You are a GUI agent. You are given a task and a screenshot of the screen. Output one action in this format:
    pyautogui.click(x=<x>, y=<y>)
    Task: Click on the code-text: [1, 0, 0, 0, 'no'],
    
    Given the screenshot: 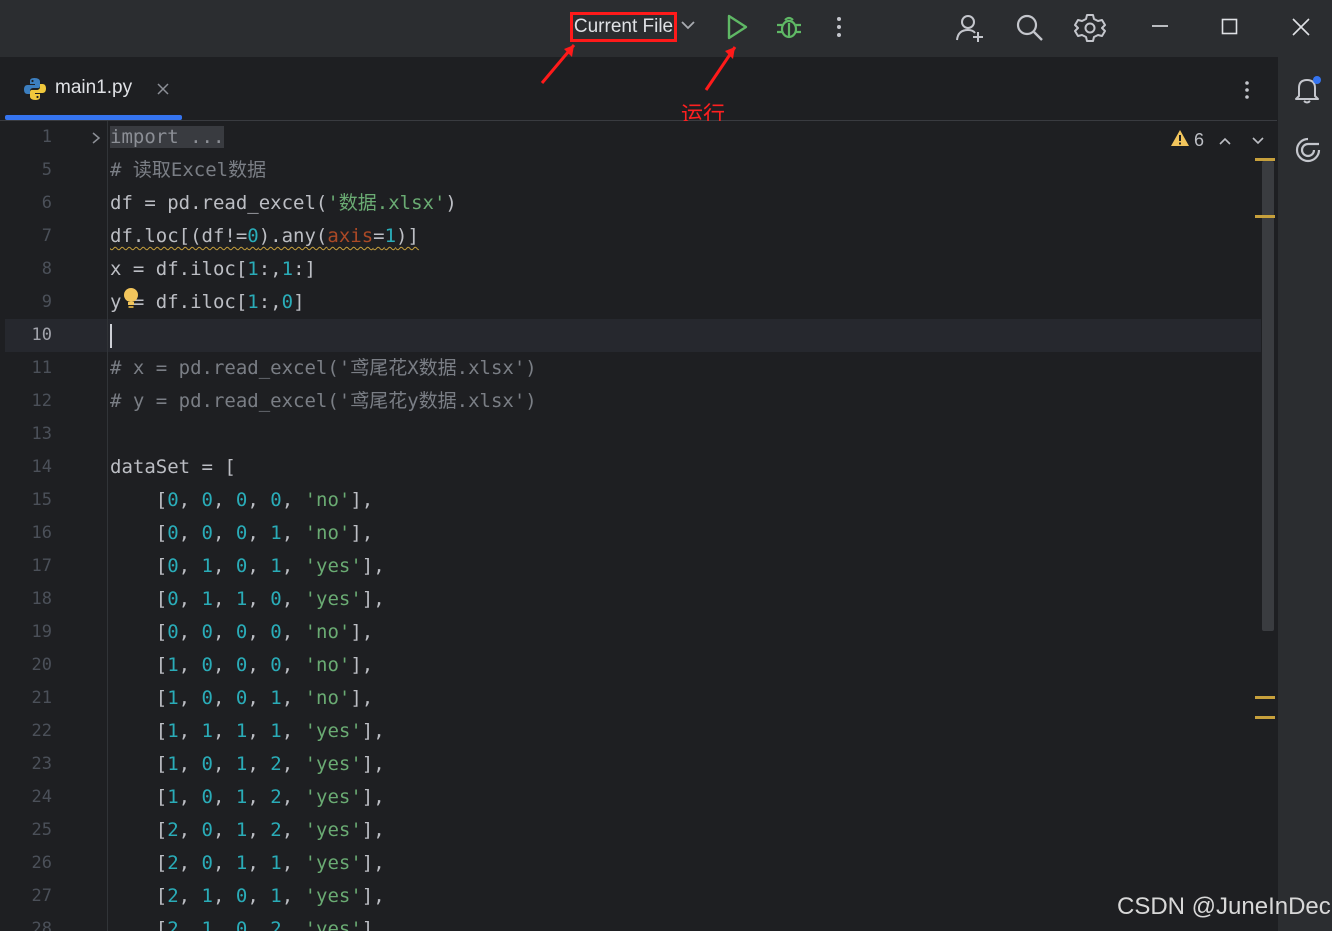 What is the action you would take?
    pyautogui.click(x=241, y=665)
    